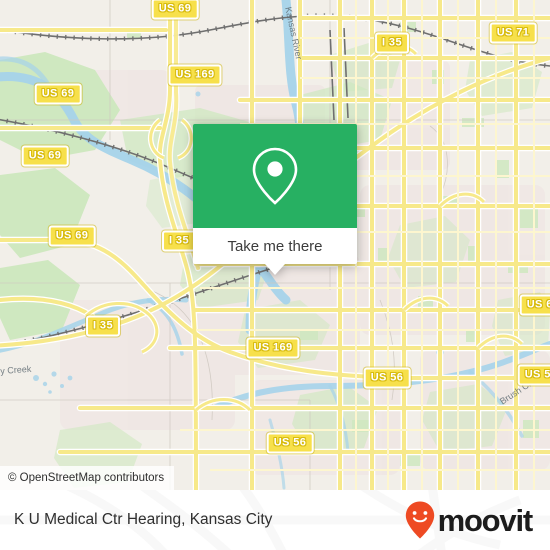 Image resolution: width=550 pixels, height=550 pixels. I want to click on take-me-there-label: Take me there, so click(275, 246).